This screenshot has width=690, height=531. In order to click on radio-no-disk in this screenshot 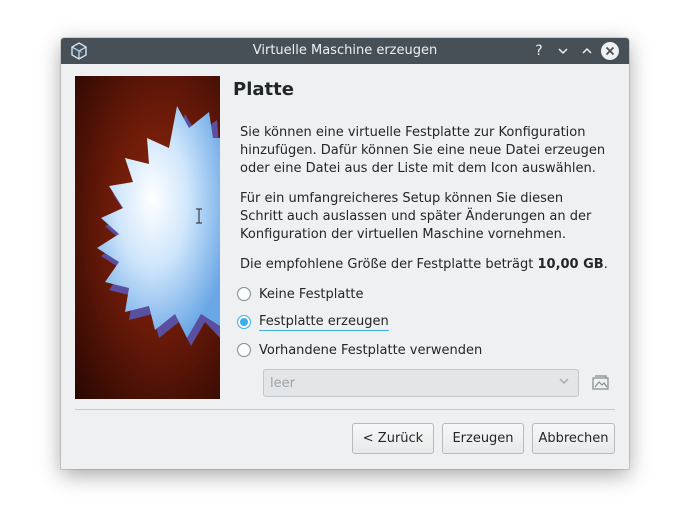, I will do `click(244, 294)`.